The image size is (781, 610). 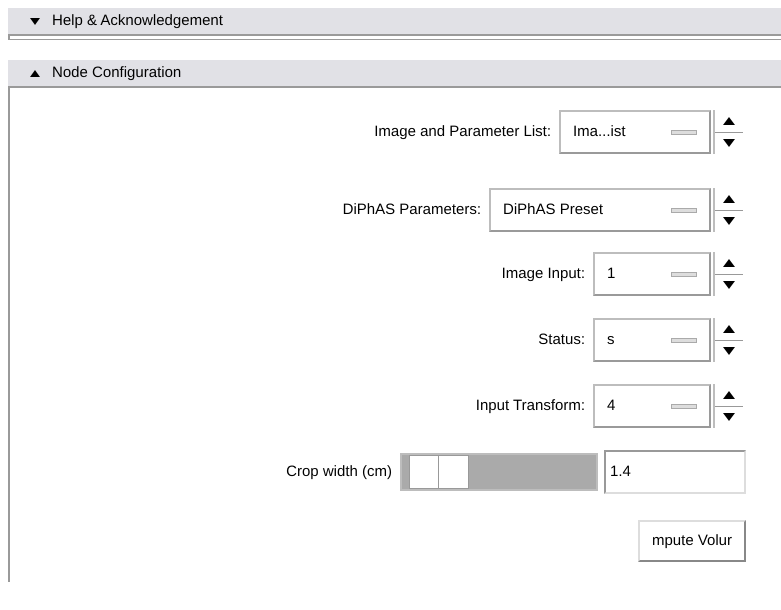 What do you see at coordinates (530, 406) in the screenshot?
I see `field-label: Input Transform:` at bounding box center [530, 406].